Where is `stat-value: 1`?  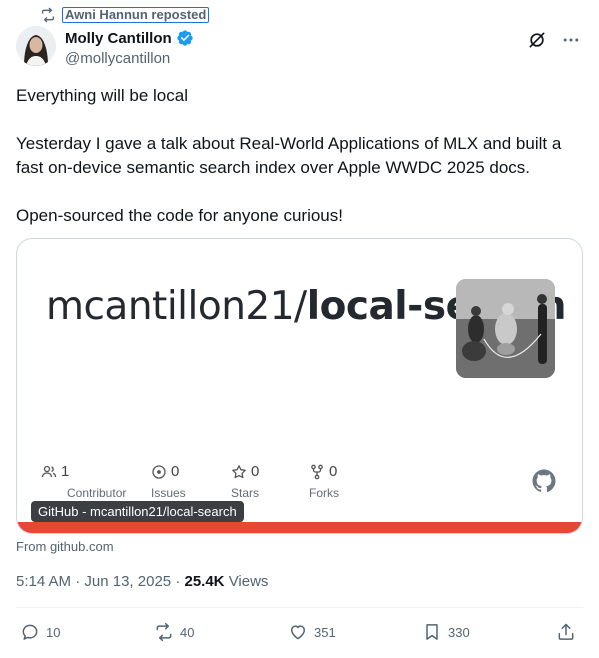 stat-value: 1 is located at coordinates (65, 471).